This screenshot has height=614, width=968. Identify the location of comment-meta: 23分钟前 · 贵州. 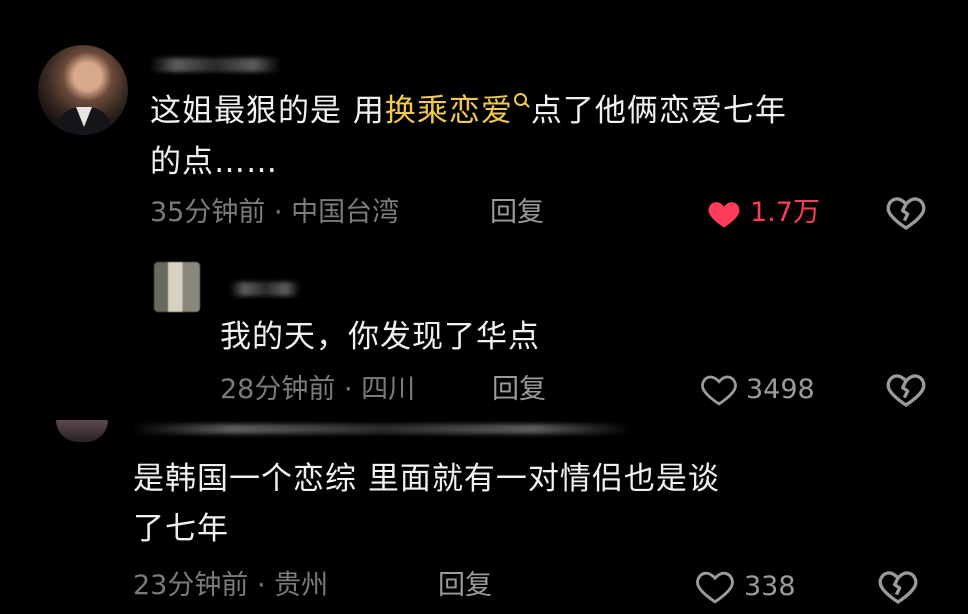
(231, 585).